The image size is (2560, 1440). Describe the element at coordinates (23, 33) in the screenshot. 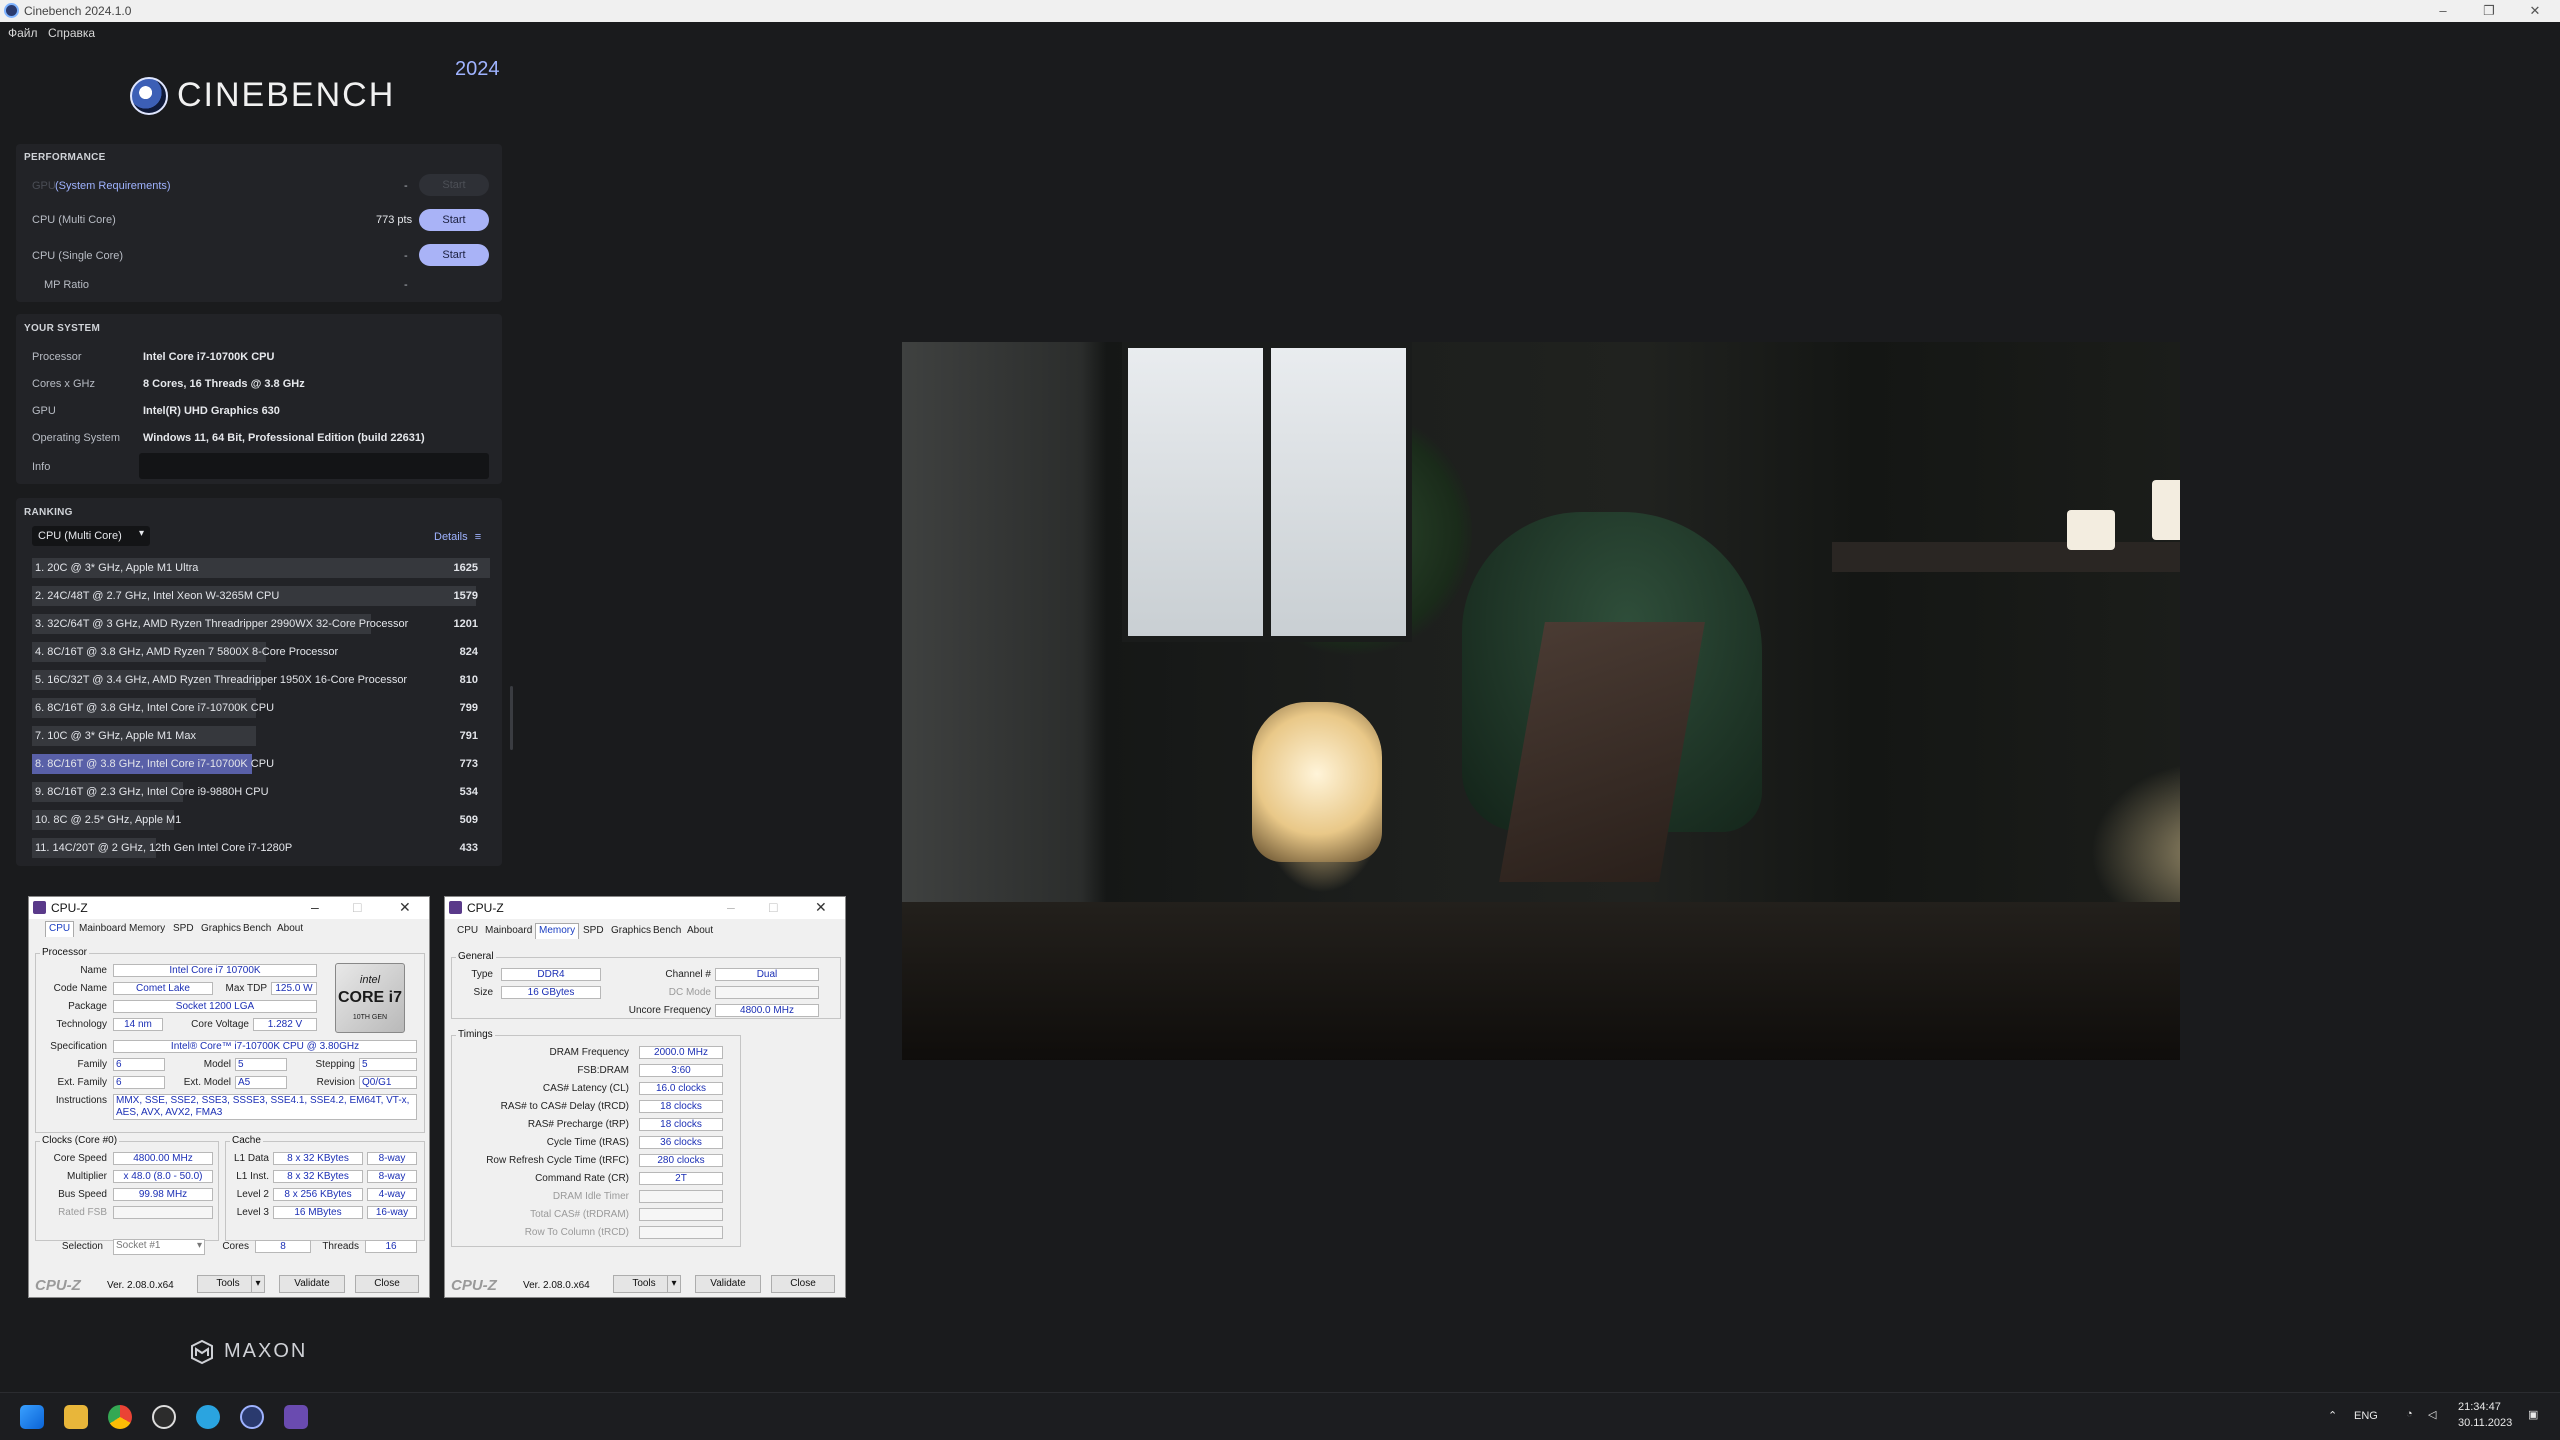

I see `menu-file: Файл` at that location.